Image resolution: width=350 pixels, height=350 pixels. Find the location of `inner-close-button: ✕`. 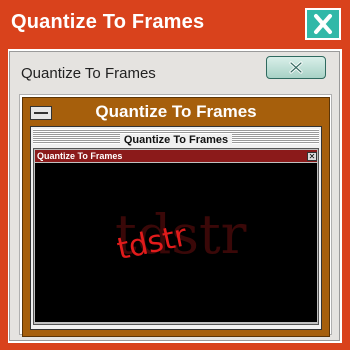

inner-close-button: ✕ is located at coordinates (312, 156).